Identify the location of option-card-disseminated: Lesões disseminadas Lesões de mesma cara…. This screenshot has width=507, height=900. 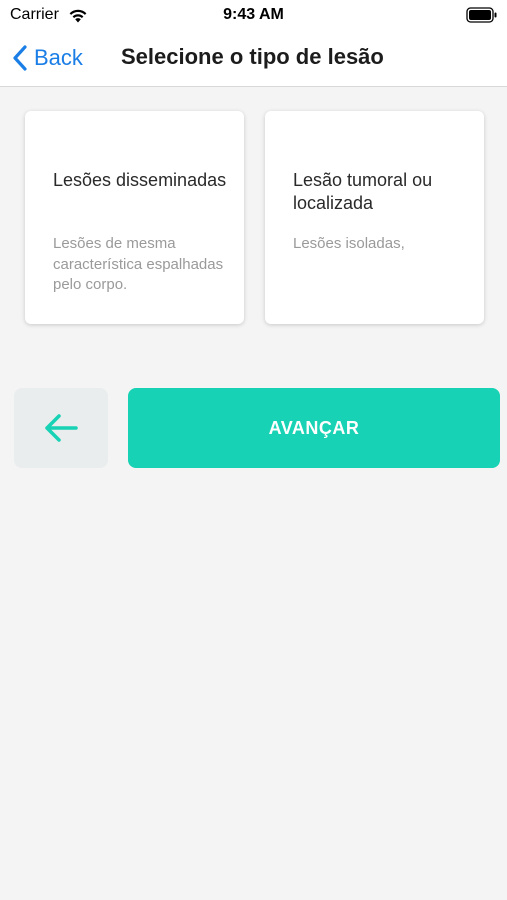
(134, 217).